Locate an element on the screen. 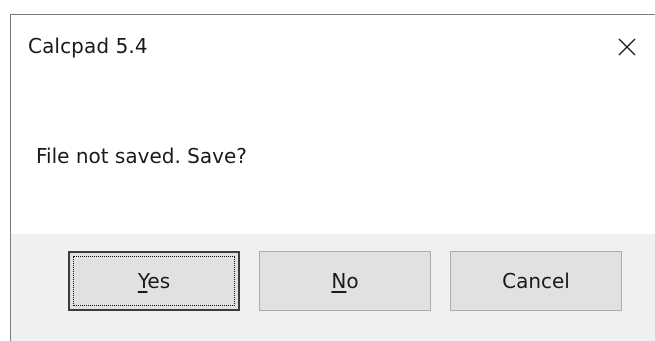 This screenshot has width=655, height=341. cancel-button-label: Cancel is located at coordinates (536, 281).